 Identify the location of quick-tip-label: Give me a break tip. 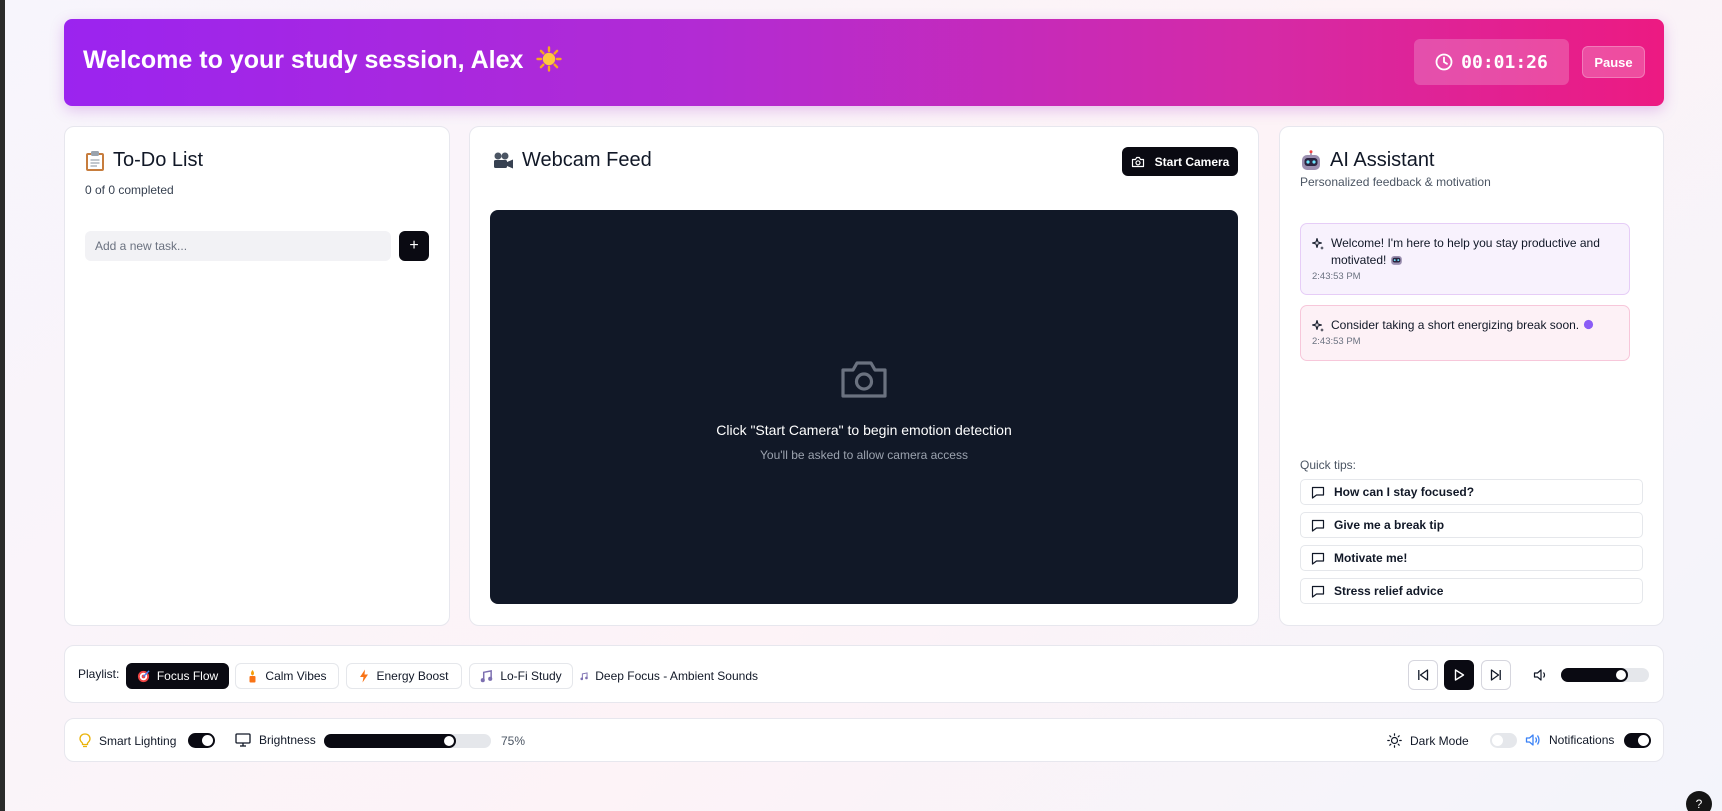
(1389, 525).